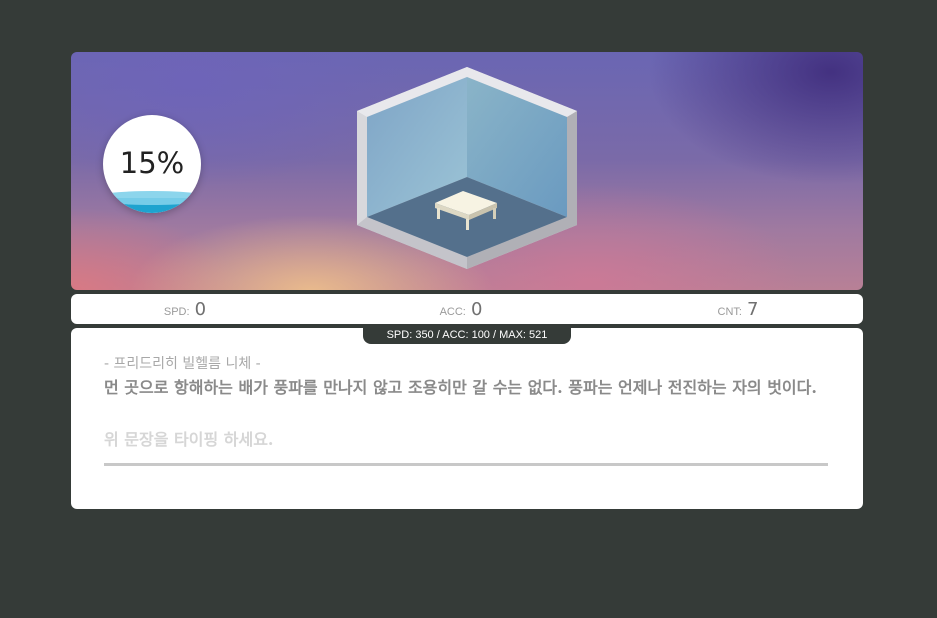 The height and width of the screenshot is (618, 937). What do you see at coordinates (467, 168) in the screenshot?
I see `isometric-room-illustration` at bounding box center [467, 168].